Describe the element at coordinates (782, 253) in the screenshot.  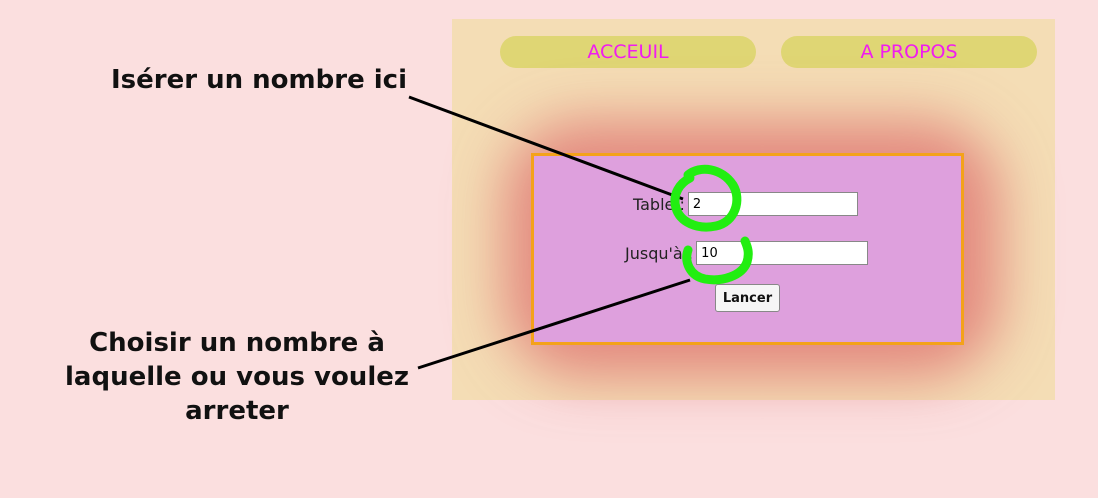
I see `jusqua-input` at that location.